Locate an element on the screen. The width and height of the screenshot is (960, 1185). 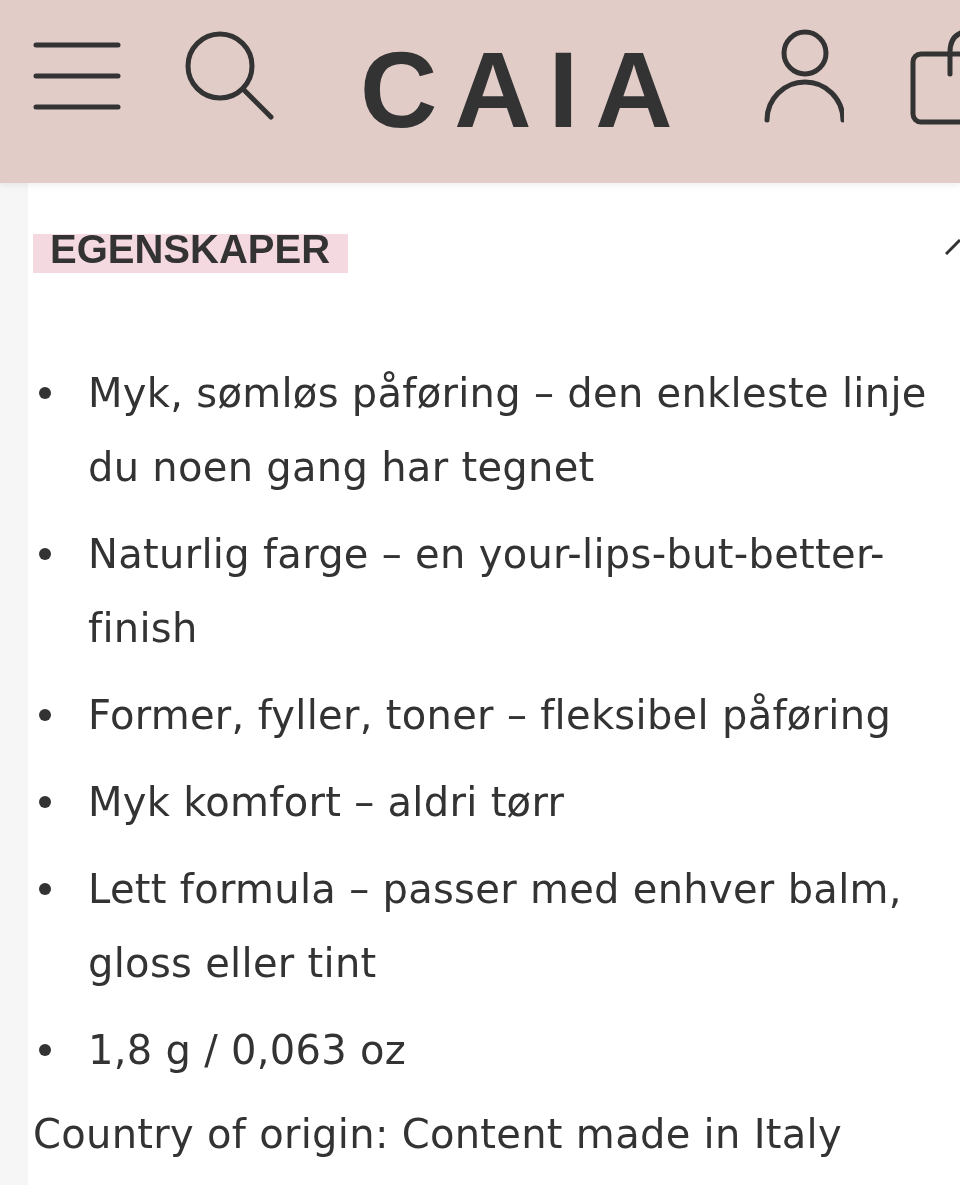
shopping-bag-icon is located at coordinates (934, 76).